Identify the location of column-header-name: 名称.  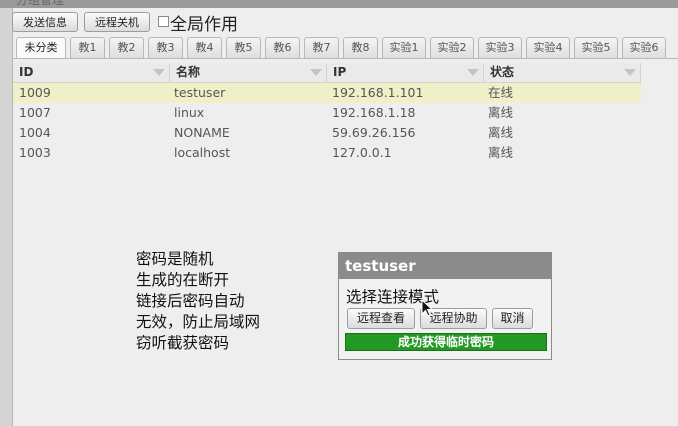
(248, 72).